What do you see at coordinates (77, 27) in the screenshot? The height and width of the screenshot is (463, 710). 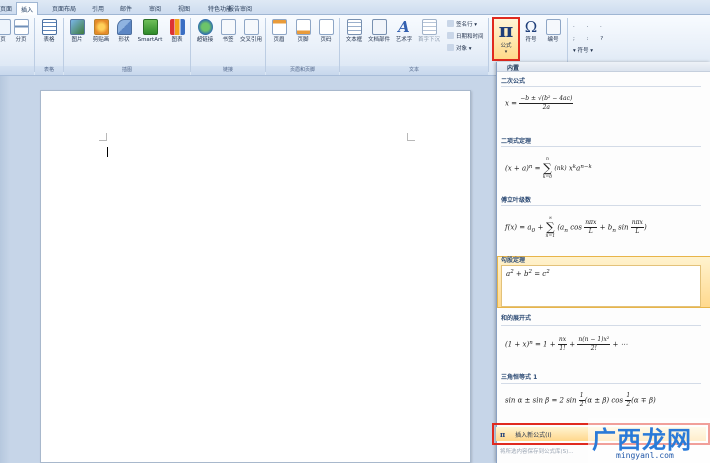 I see `picture-icon` at bounding box center [77, 27].